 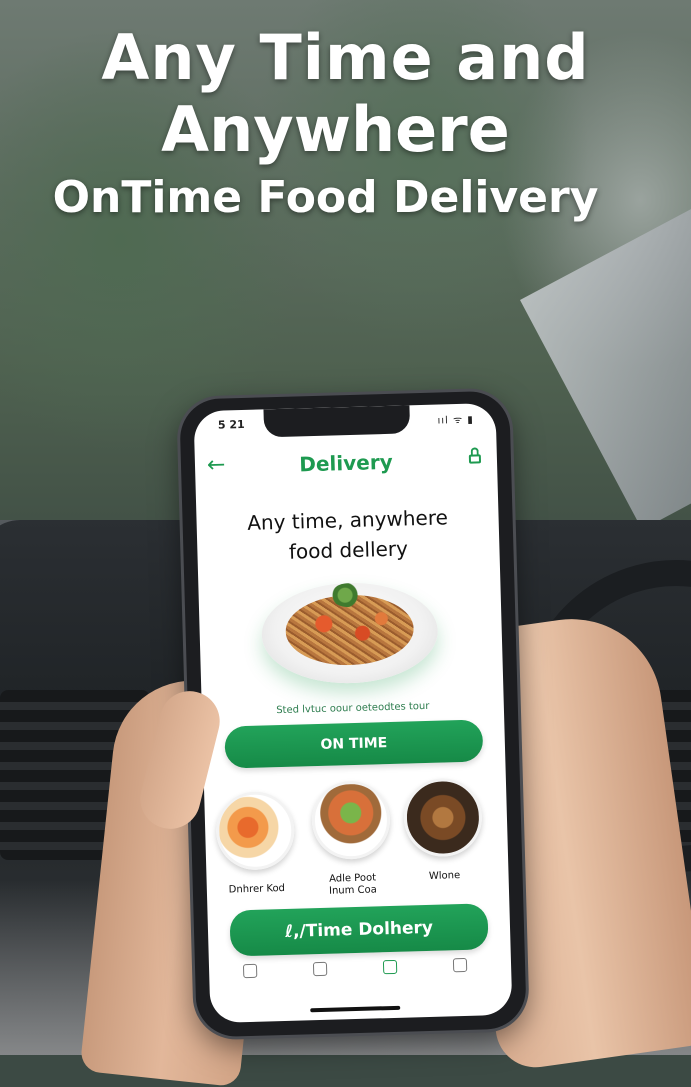 I want to click on dish-label: Adle Poot Inum Coa, so click(x=352, y=884).